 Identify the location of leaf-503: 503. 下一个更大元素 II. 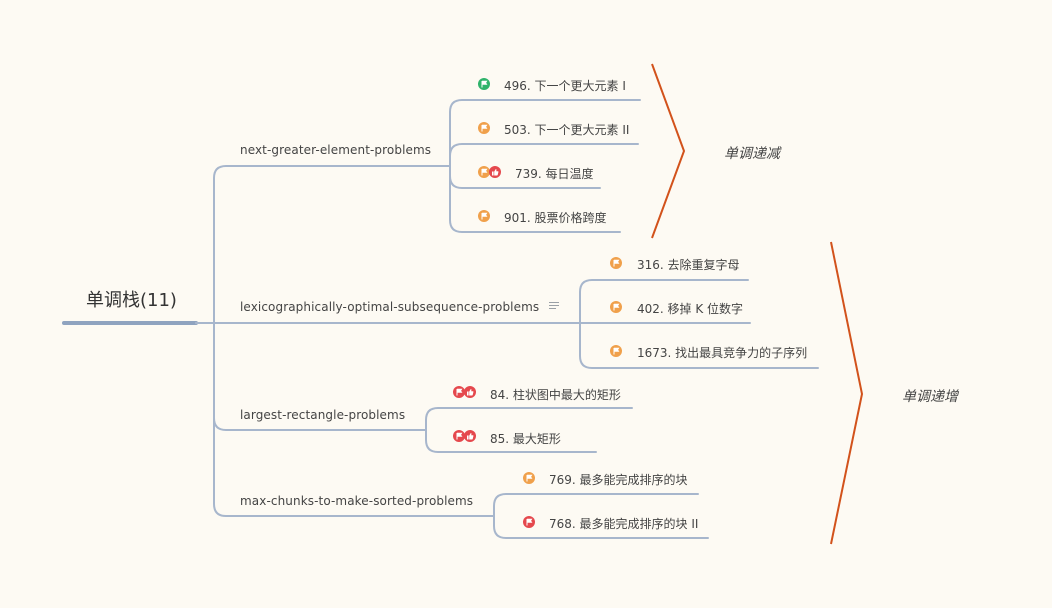
(566, 129).